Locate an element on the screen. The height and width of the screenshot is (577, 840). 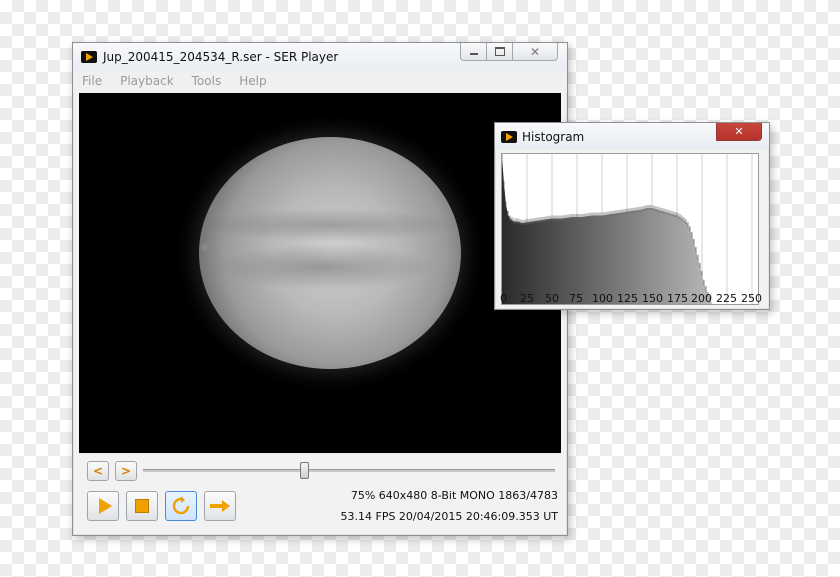
histogram-chart is located at coordinates (630, 229).